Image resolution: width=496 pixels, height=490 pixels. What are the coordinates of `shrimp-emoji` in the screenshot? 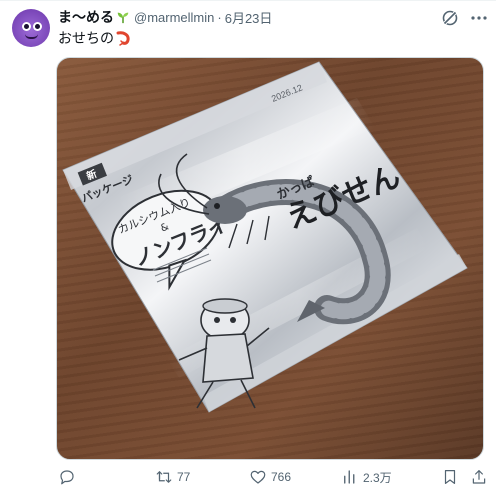 It's located at (123, 38).